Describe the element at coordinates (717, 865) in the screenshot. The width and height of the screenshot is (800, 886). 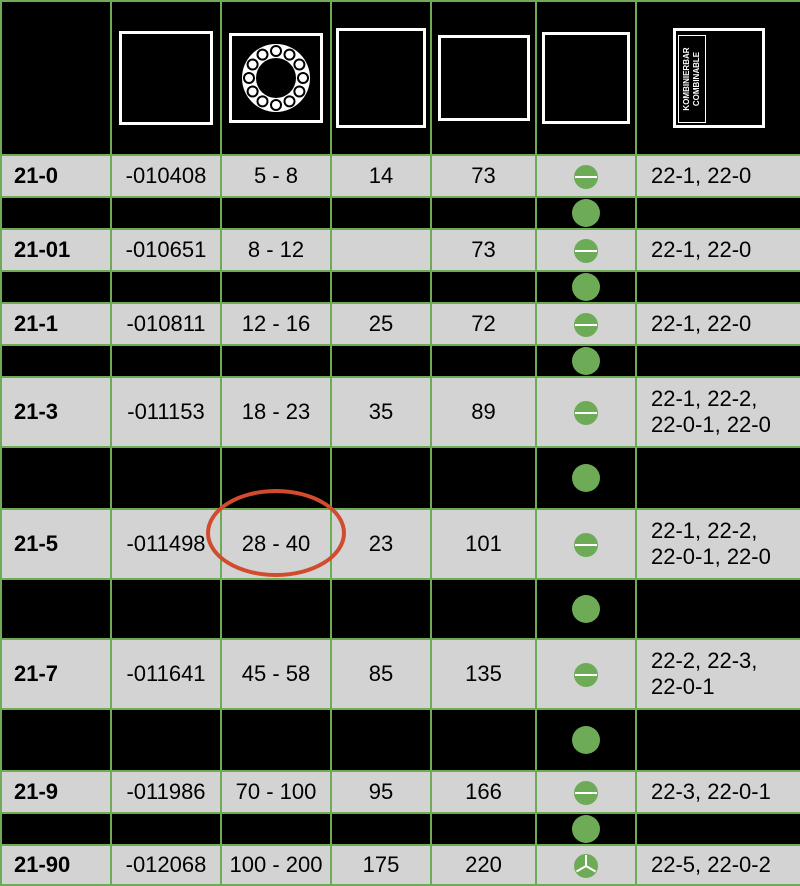
I see `combinable-cell: 22-5, 22-0-2` at that location.